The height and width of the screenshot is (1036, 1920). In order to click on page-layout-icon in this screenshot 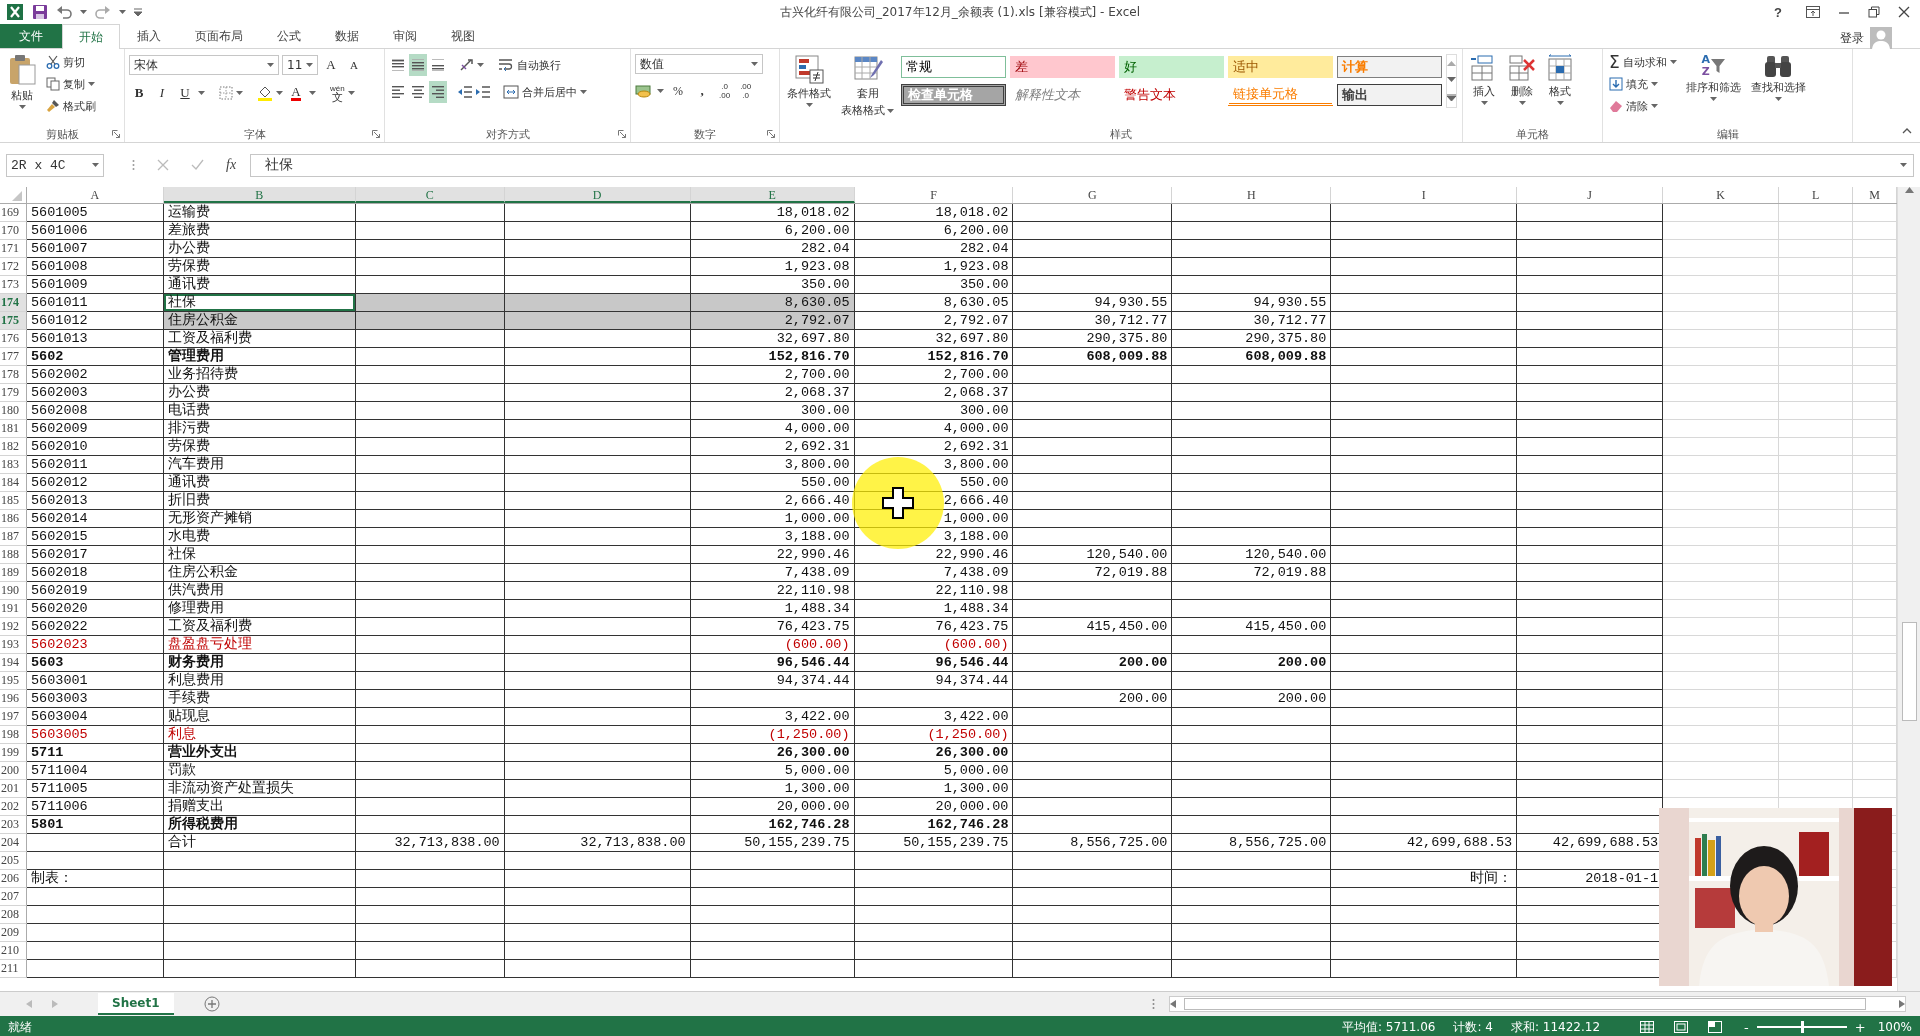, I will do `click(1681, 1027)`.